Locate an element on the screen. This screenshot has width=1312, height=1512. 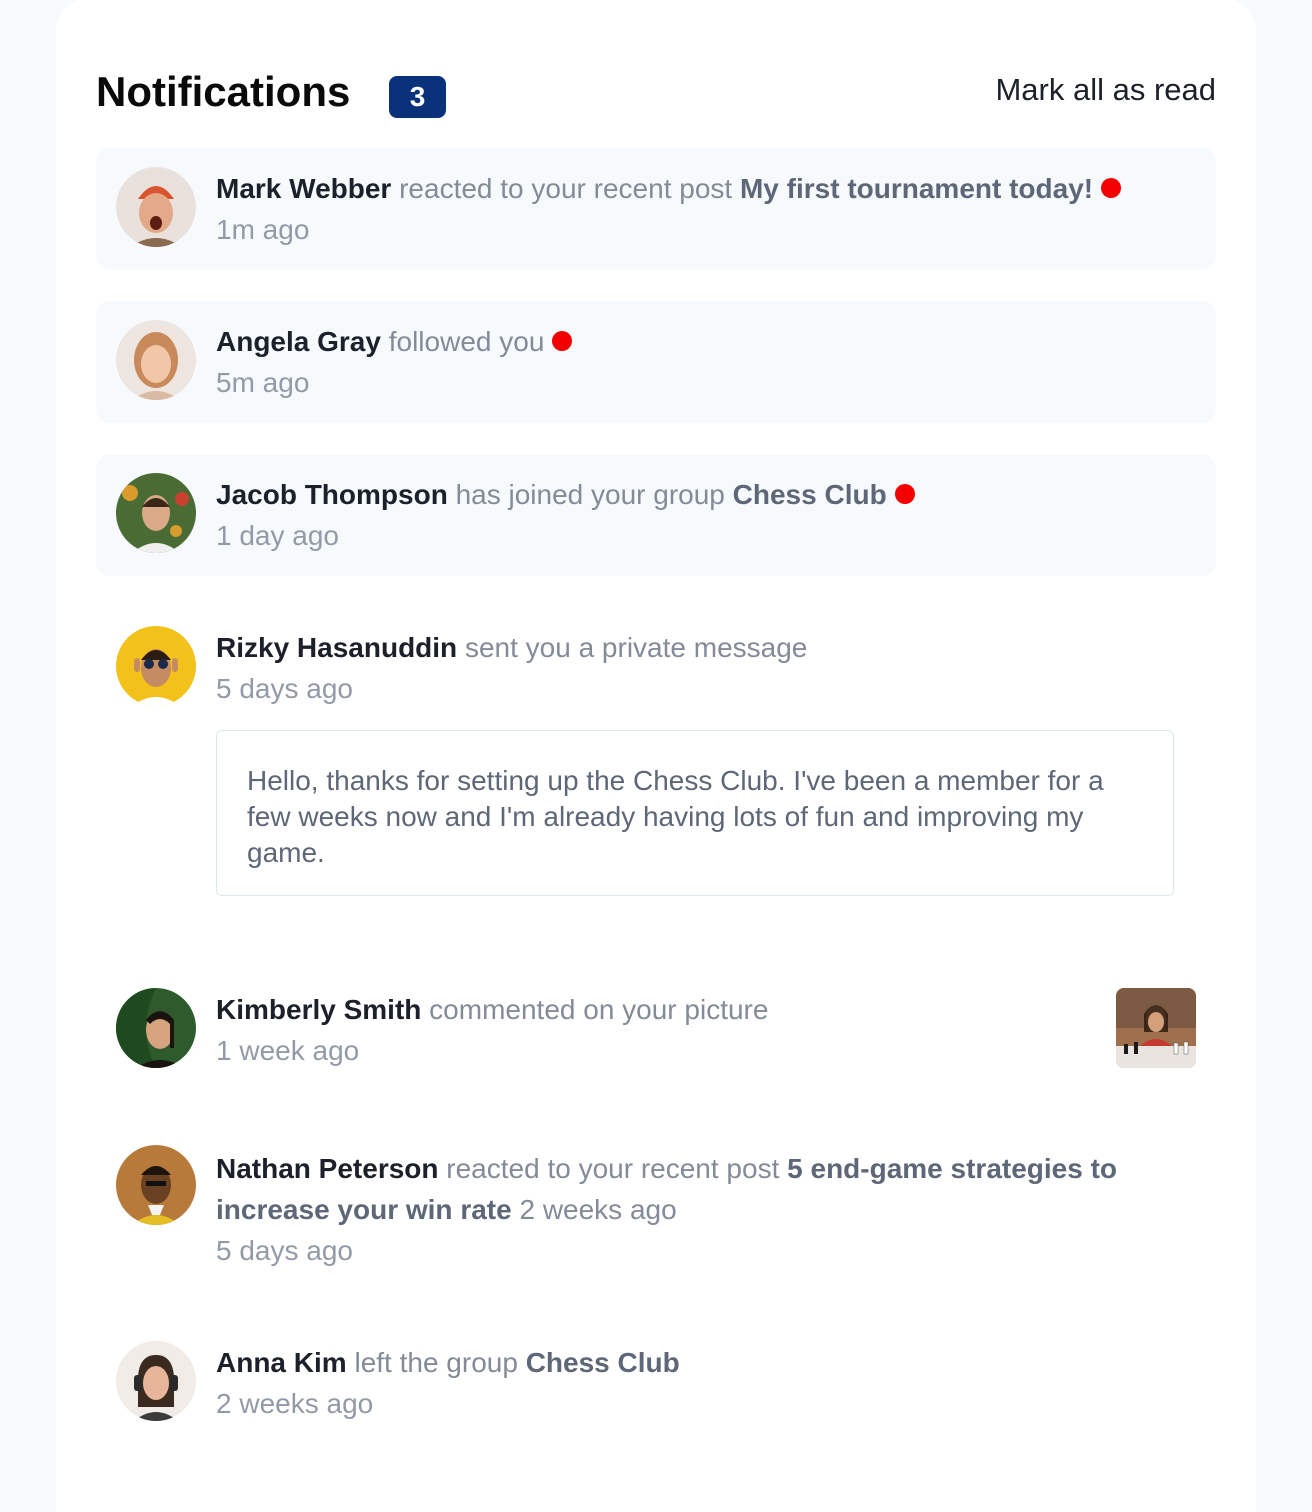
post-link: My first tournament today! is located at coordinates (916, 188).